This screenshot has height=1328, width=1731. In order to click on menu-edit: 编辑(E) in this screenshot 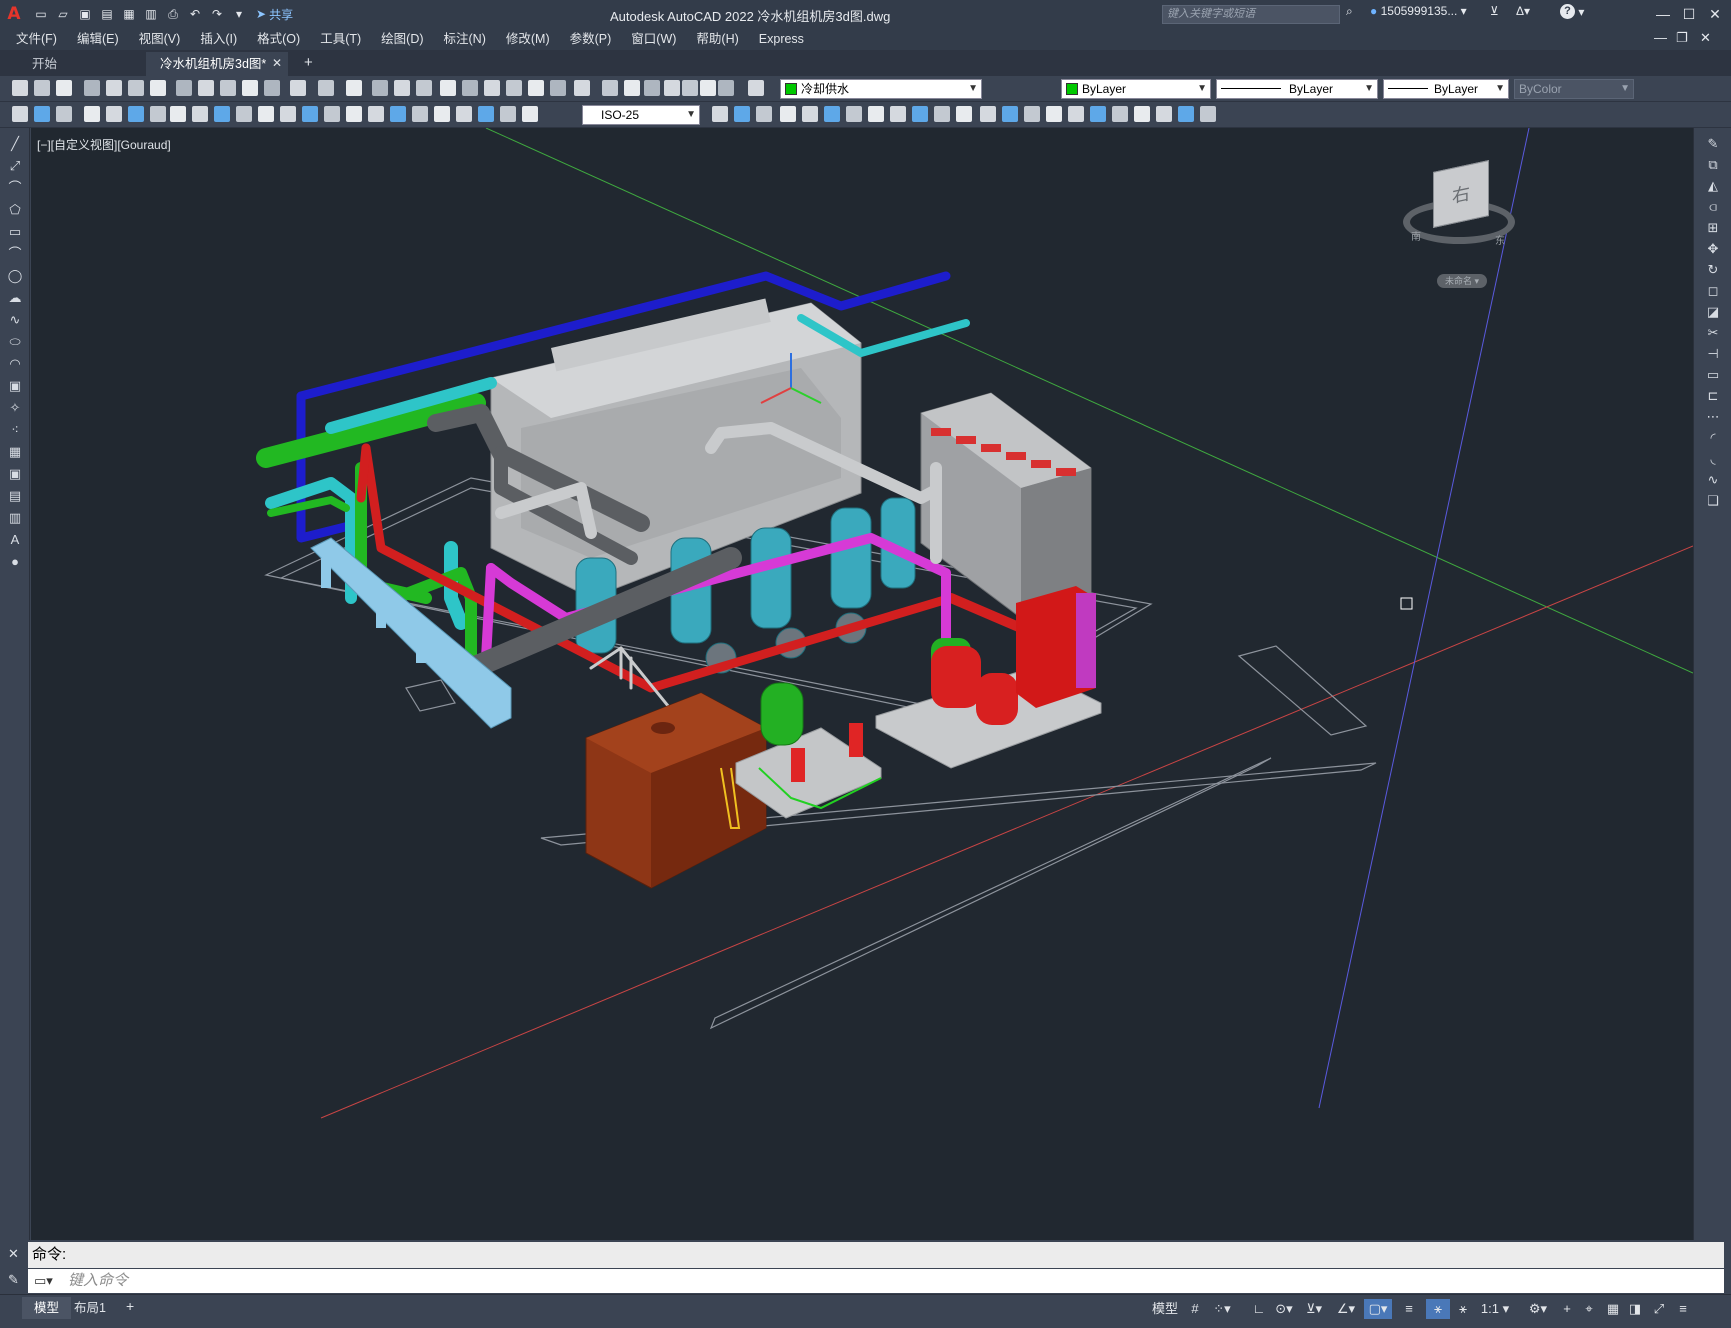, I will do `click(98, 39)`.